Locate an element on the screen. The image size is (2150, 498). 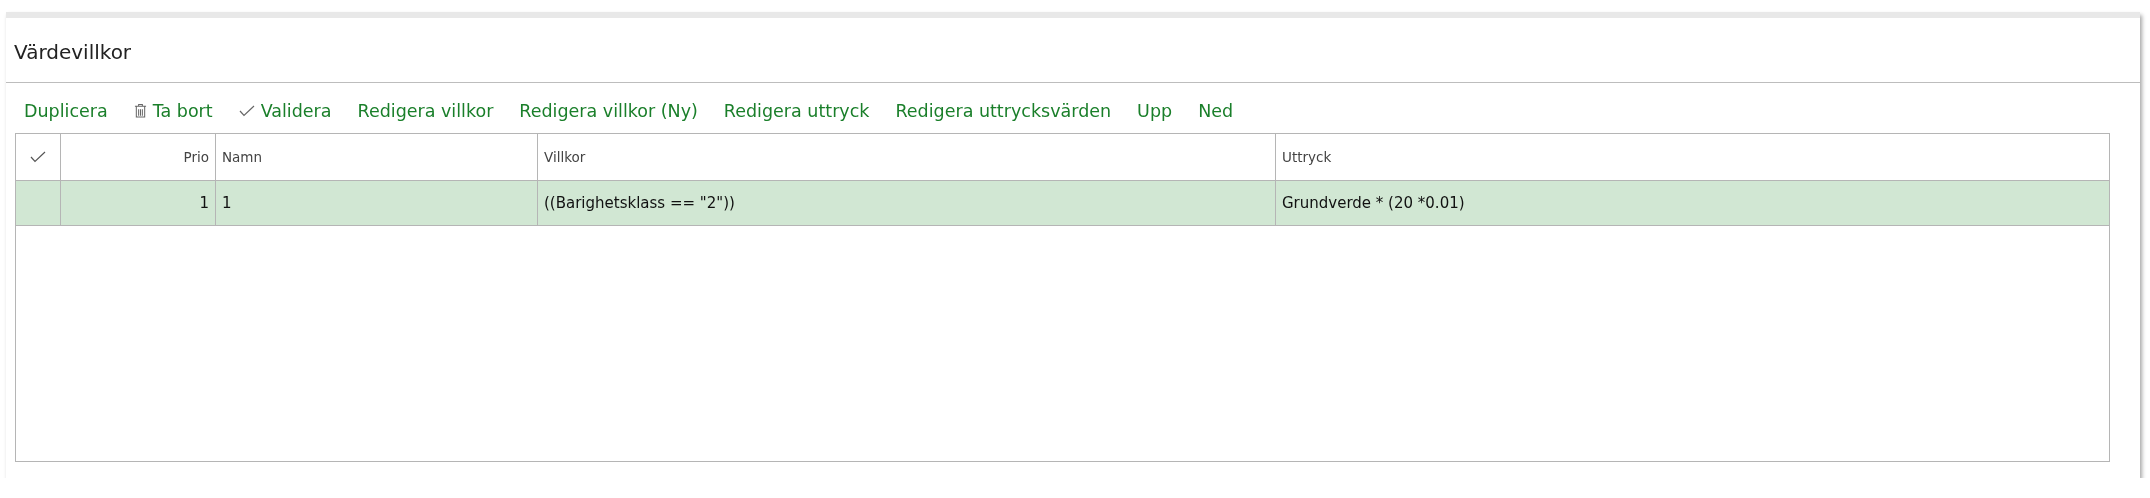
table-row: 1 1 ((Barighetsklass == "2")) Grundverde * (20 *0.01) is located at coordinates (1062, 203).